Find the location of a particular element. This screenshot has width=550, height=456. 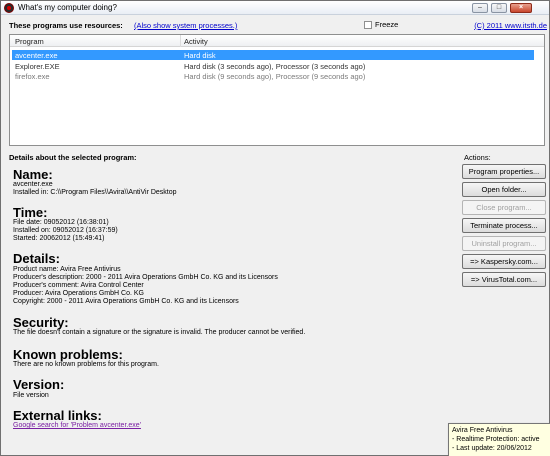

actions-label: Actions: is located at coordinates (477, 157).